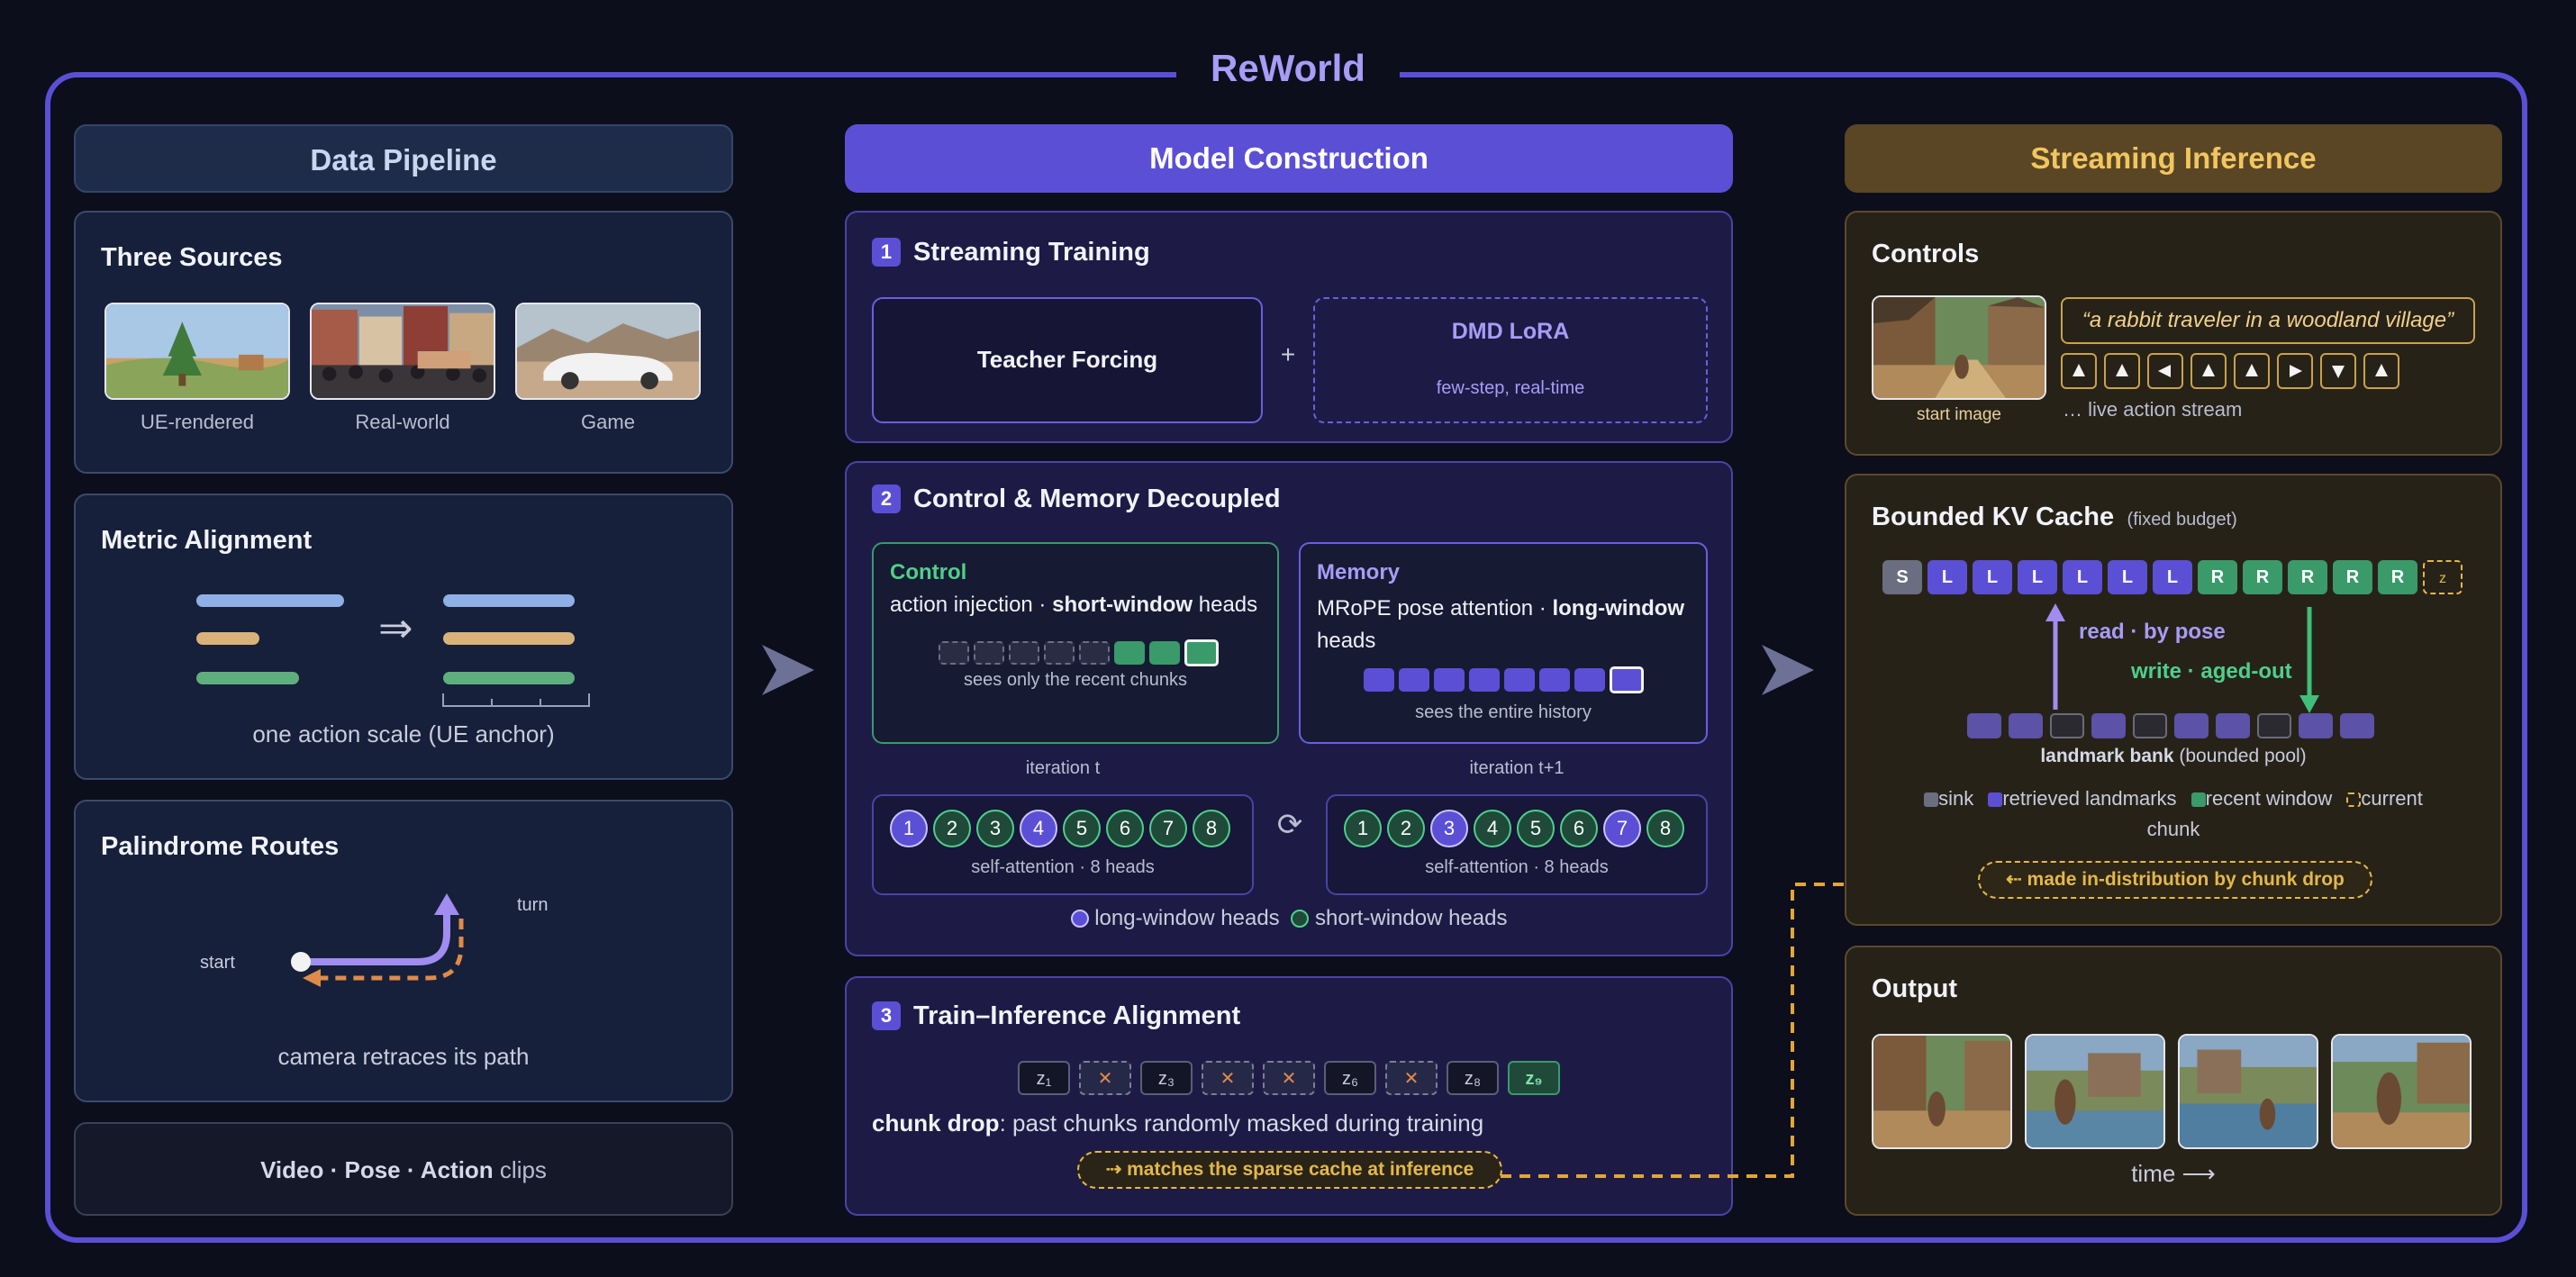 This screenshot has width=2576, height=1277. Describe the element at coordinates (1627, 679) in the screenshot. I see `current-chunk` at that location.